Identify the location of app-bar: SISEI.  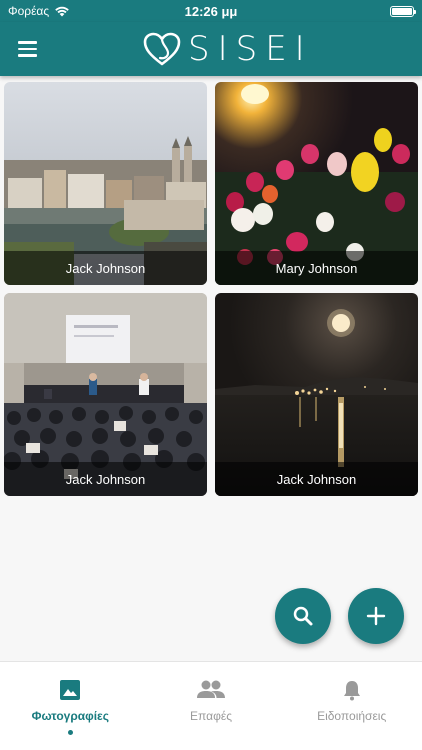
(211, 49).